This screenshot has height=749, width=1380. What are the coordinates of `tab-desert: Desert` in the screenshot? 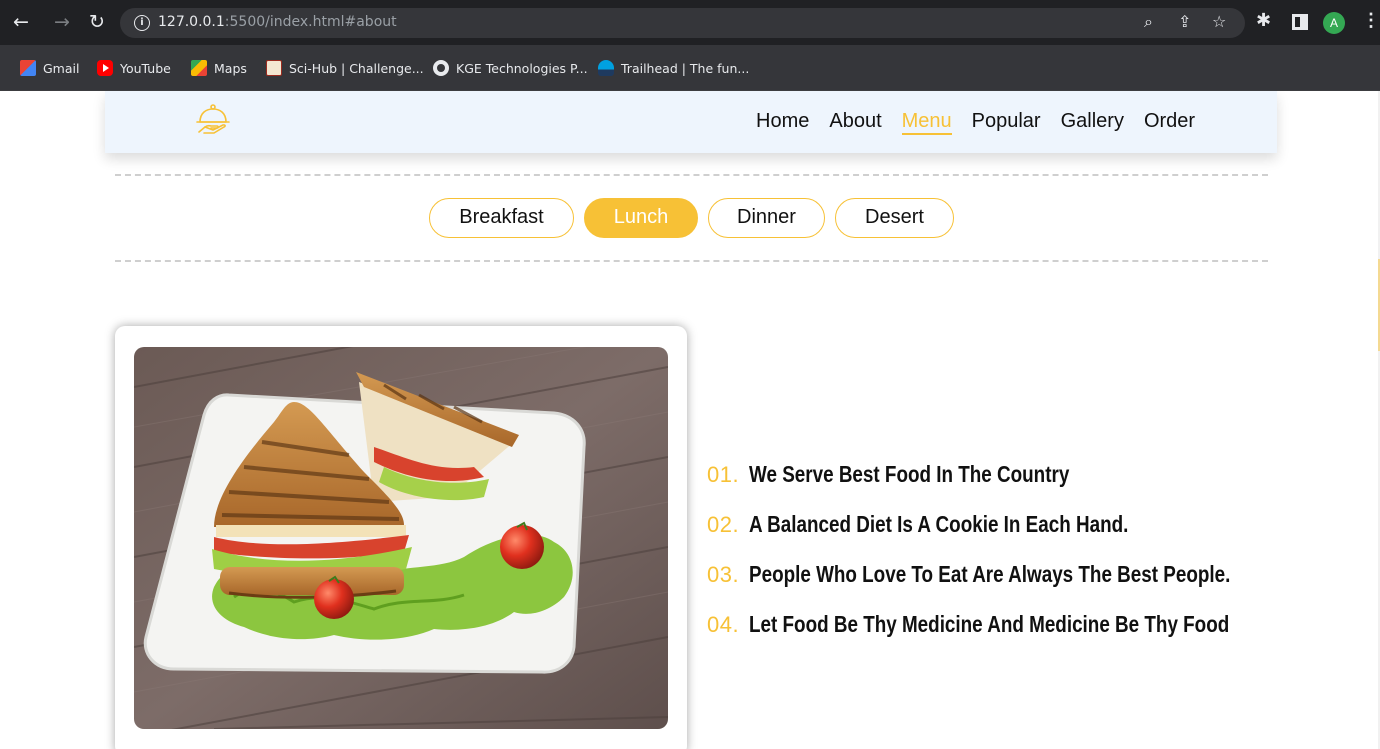 It's located at (894, 218).